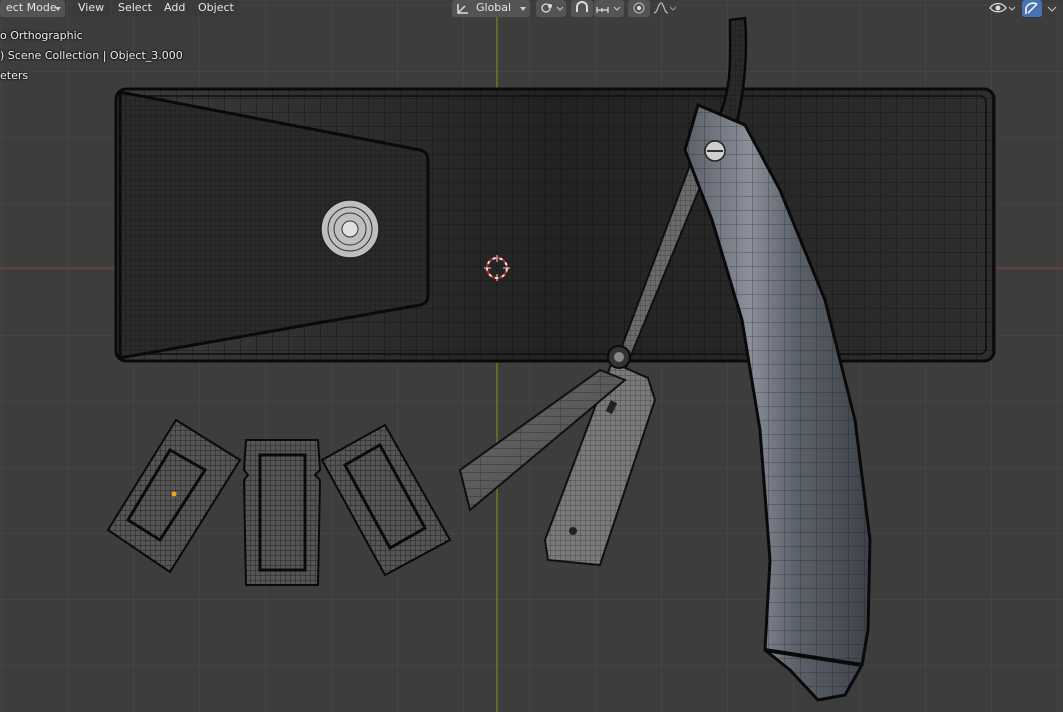  What do you see at coordinates (216, 8) in the screenshot?
I see `menu-object: Object` at bounding box center [216, 8].